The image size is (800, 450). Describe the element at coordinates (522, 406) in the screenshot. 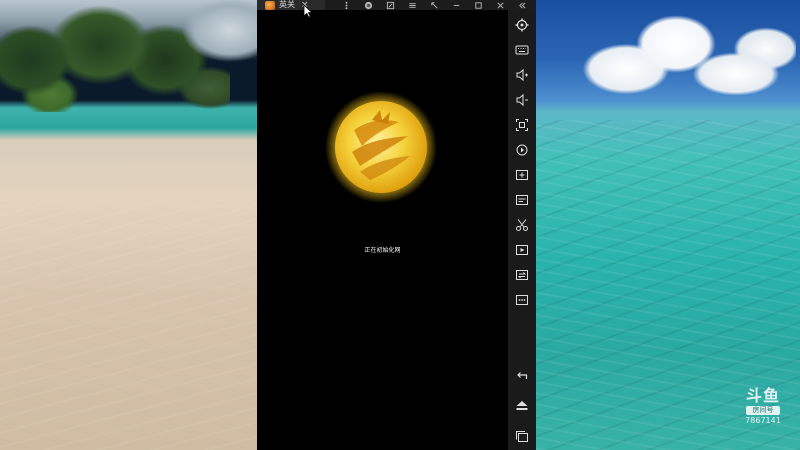

I see `home-icon` at that location.